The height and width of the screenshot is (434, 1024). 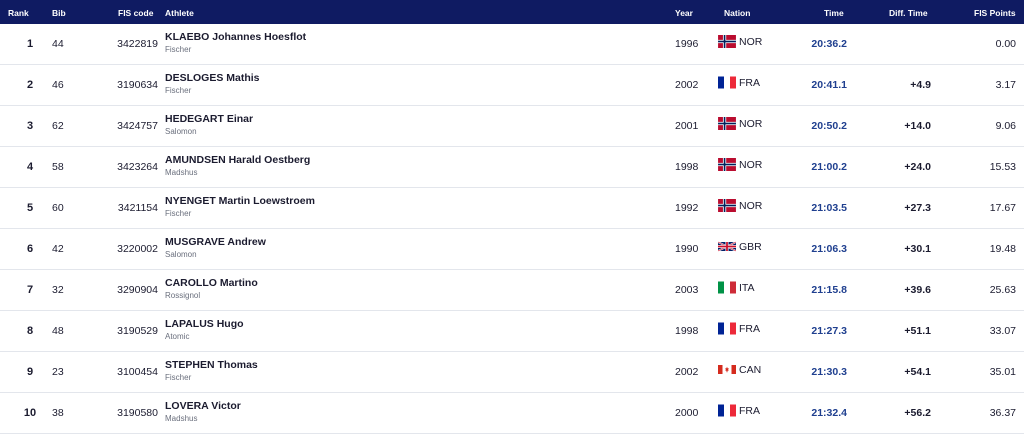 What do you see at coordinates (834, 13) in the screenshot?
I see `header-time: Time` at bounding box center [834, 13].